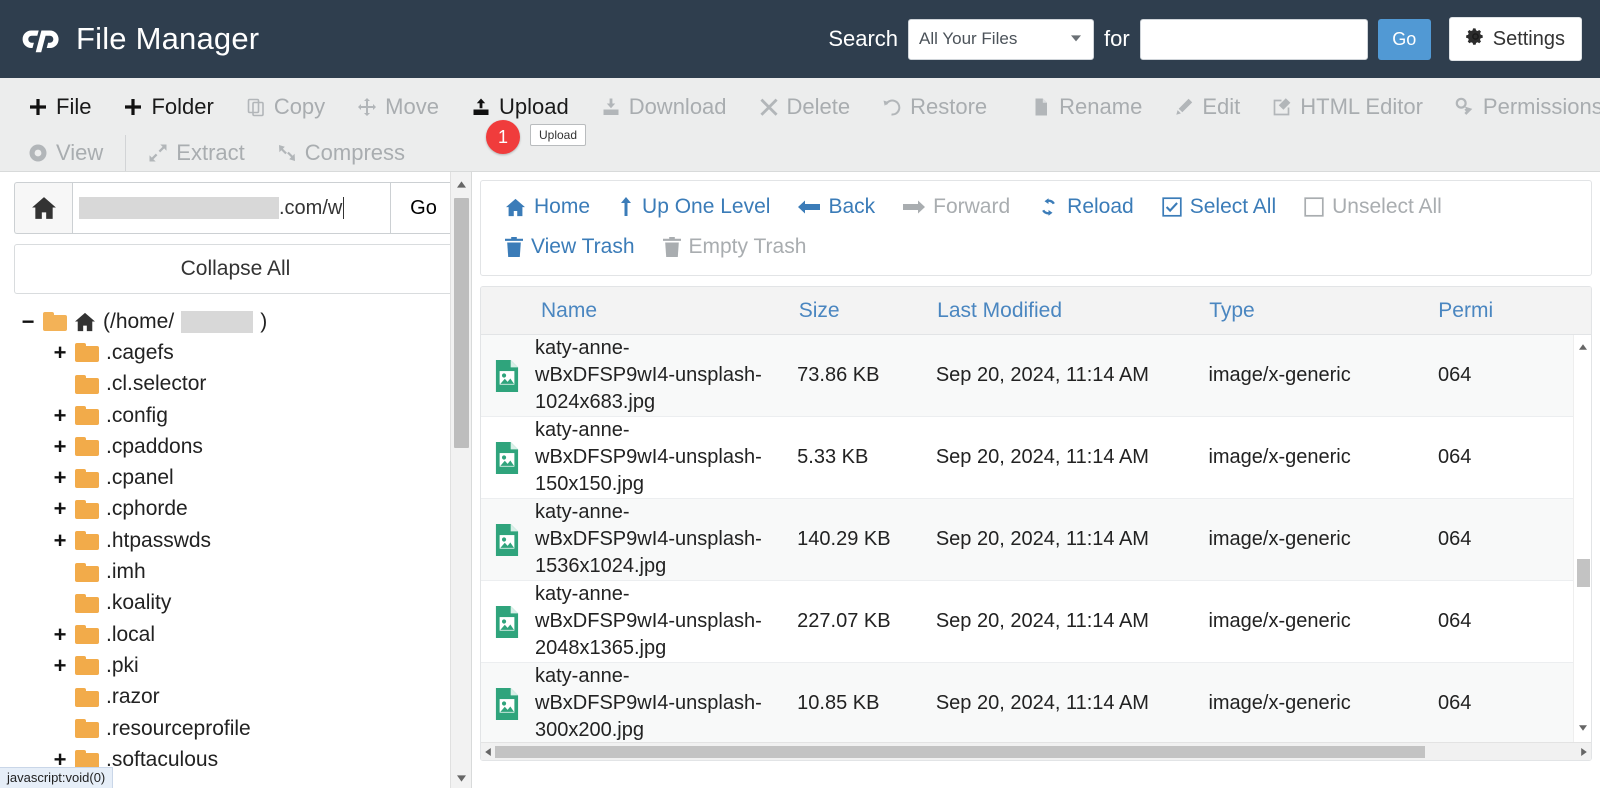  I want to click on nav-select-all: Select All, so click(1219, 207).